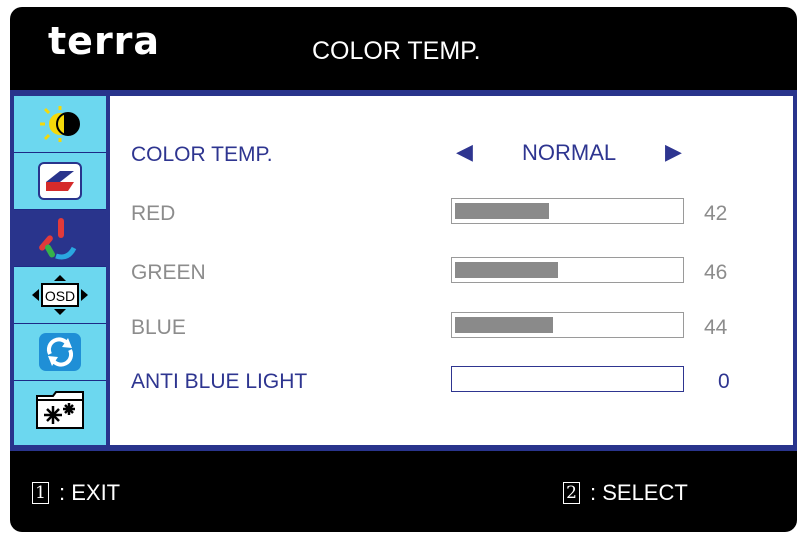 This screenshot has height=540, width=807. I want to click on red-label: RED, so click(153, 213).